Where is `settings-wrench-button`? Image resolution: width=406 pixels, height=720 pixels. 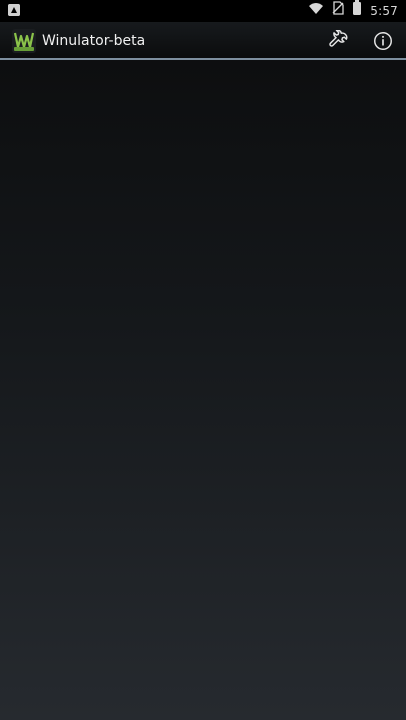 settings-wrench-button is located at coordinates (339, 41).